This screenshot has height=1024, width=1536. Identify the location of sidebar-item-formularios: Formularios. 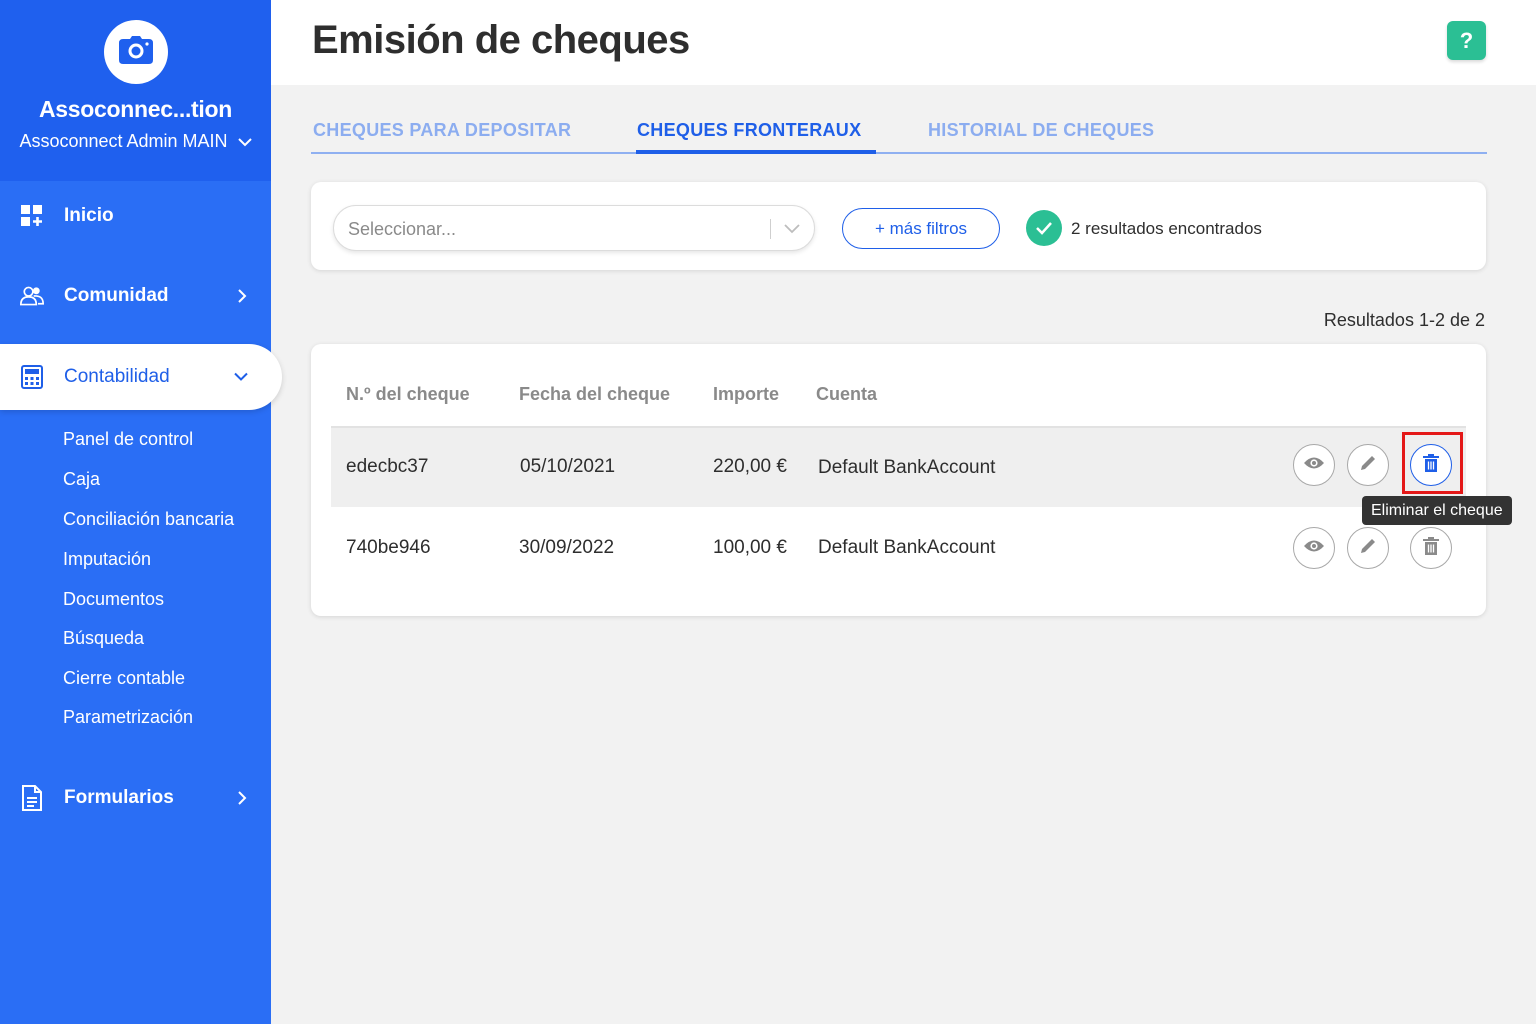
(135, 798).